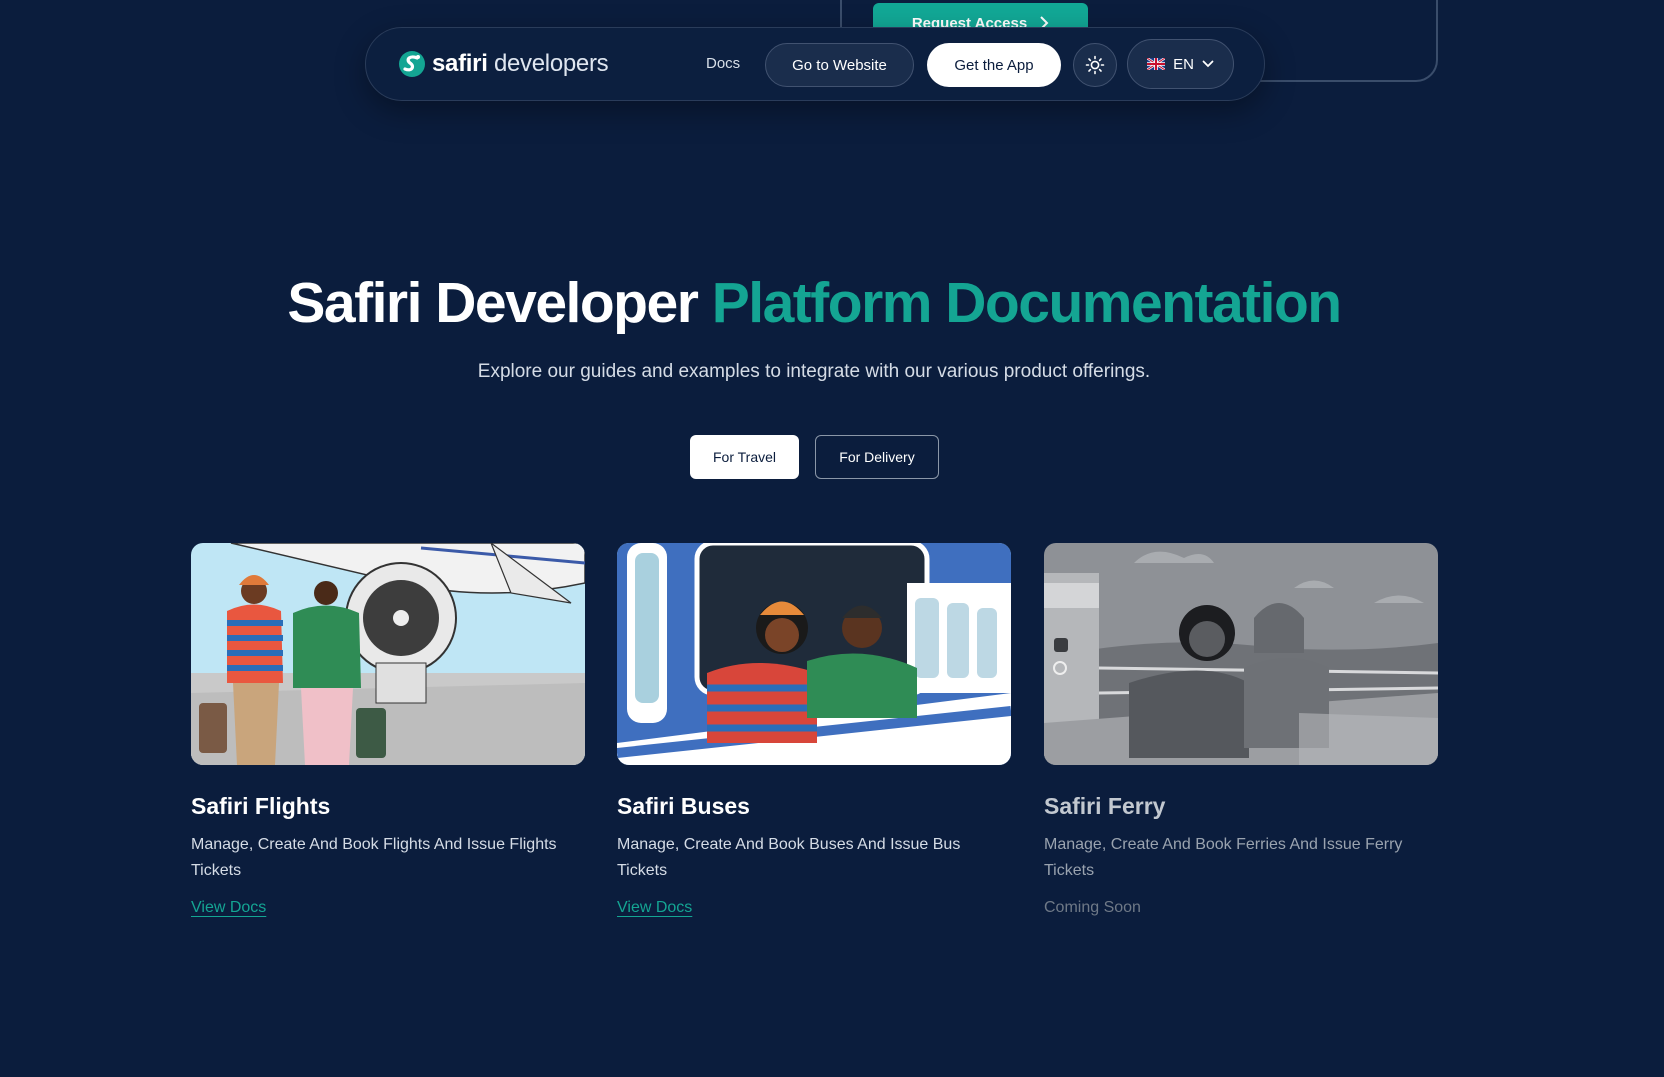 The width and height of the screenshot is (1664, 1077). Describe the element at coordinates (412, 64) in the screenshot. I see `safiri-logo-icon` at that location.